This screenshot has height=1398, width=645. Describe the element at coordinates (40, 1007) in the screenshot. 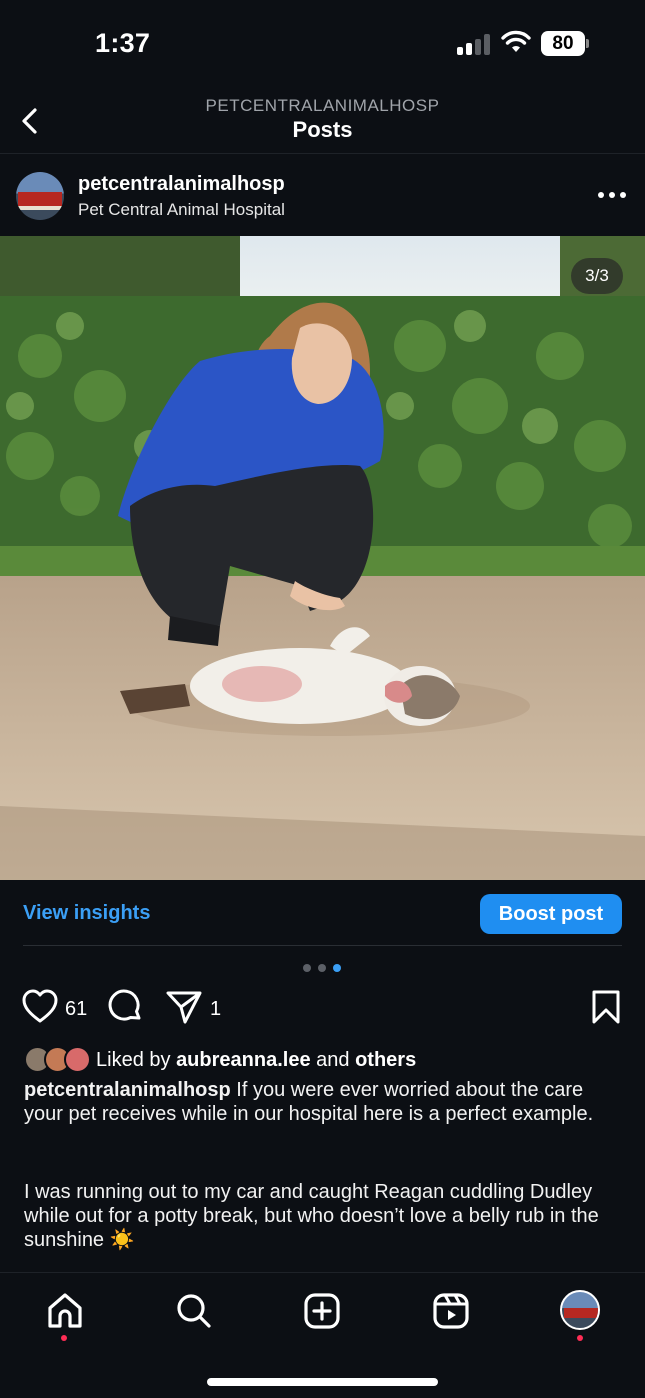

I see `like-heart-icon` at that location.